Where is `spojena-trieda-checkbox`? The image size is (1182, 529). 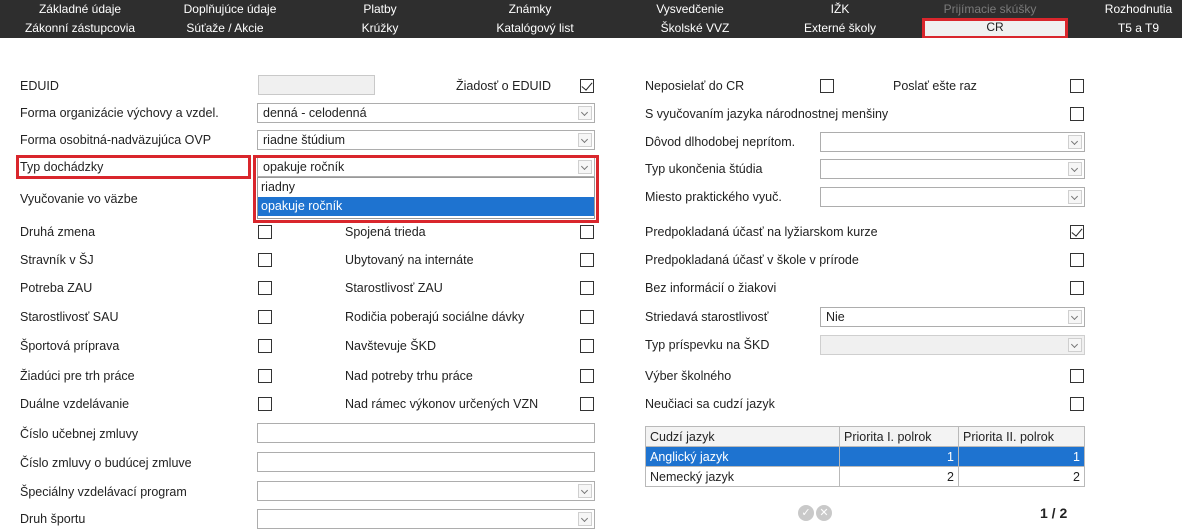
spojena-trieda-checkbox is located at coordinates (587, 232).